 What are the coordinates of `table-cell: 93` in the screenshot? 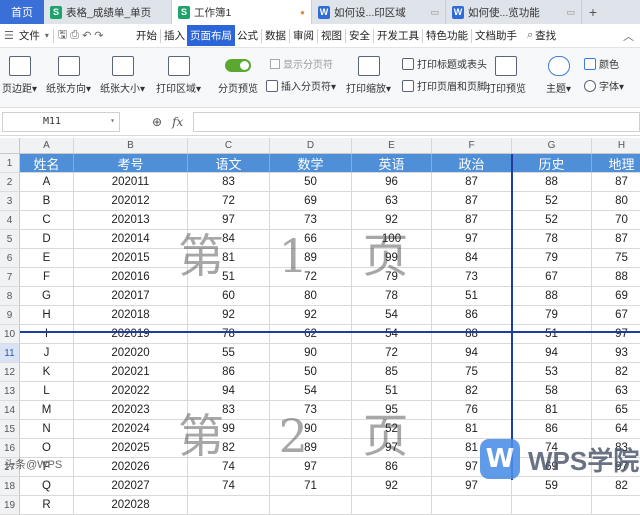 It's located at (616, 353).